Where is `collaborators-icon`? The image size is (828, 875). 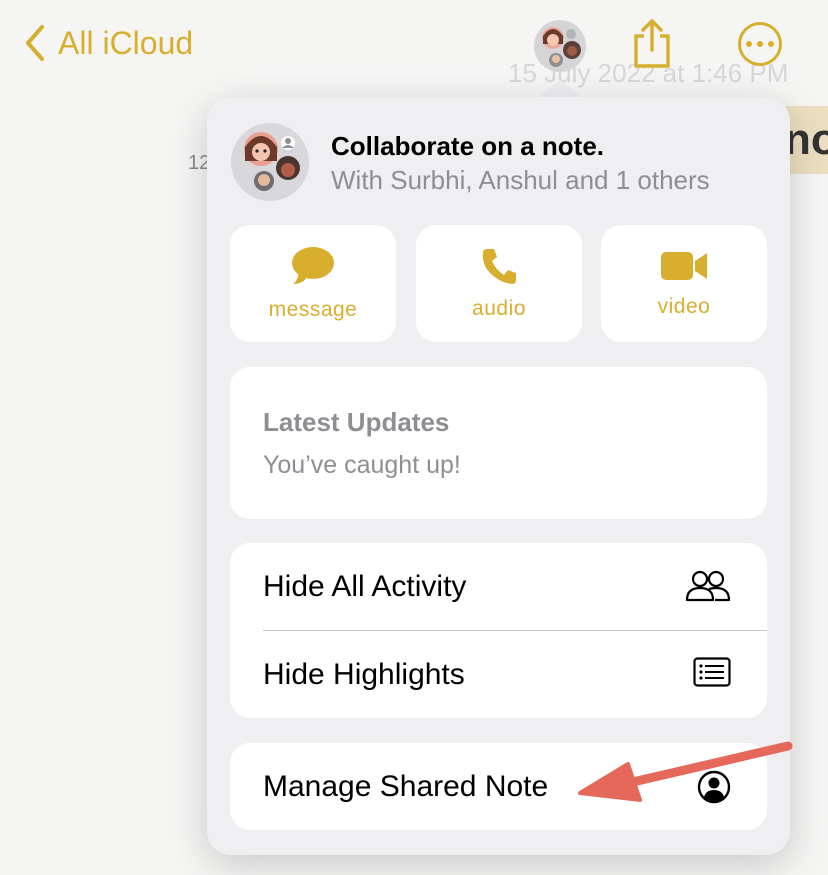
collaborators-icon is located at coordinates (272, 161).